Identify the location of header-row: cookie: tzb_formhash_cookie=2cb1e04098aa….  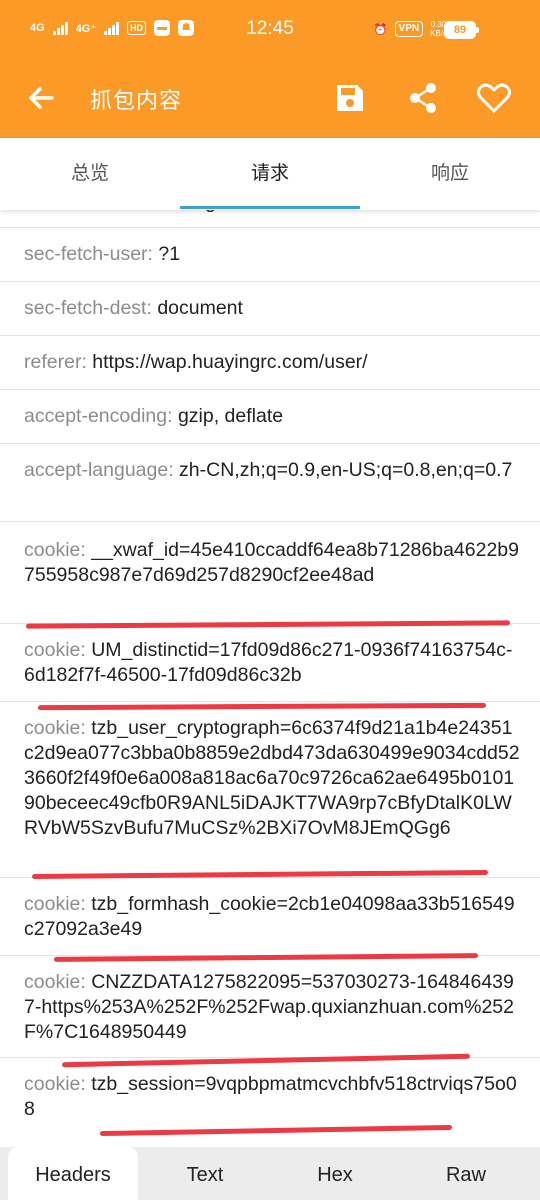
(270, 917).